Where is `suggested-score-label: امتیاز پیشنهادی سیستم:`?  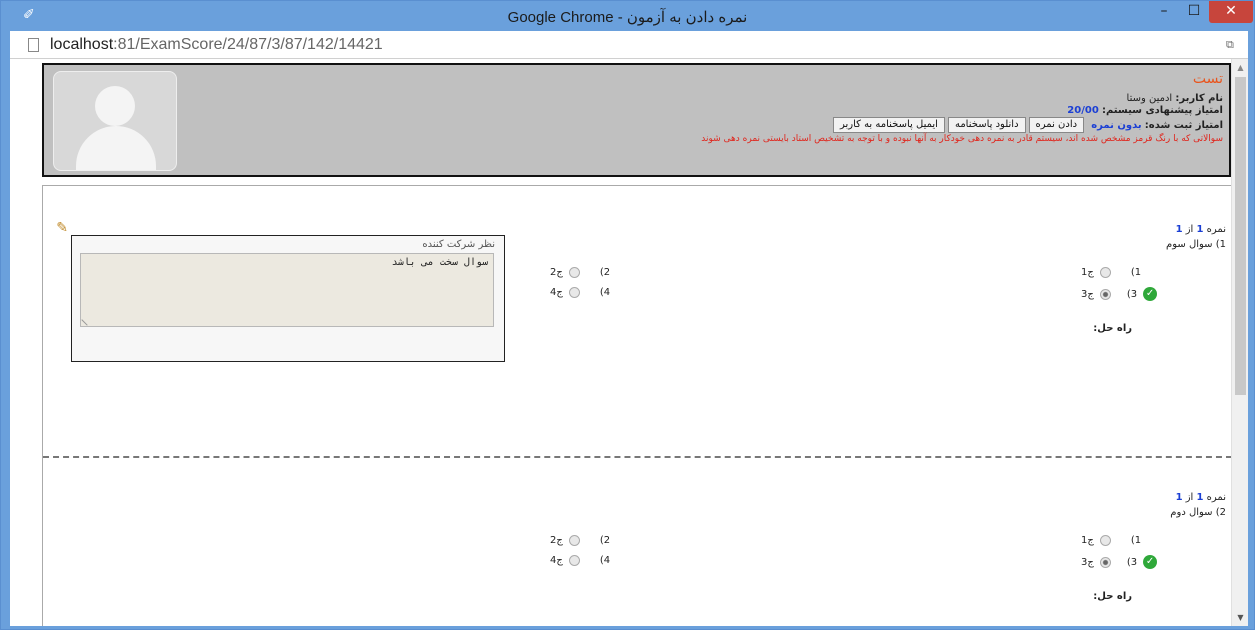 suggested-score-label: امتیاز پیشنهادی سیستم: is located at coordinates (1162, 110).